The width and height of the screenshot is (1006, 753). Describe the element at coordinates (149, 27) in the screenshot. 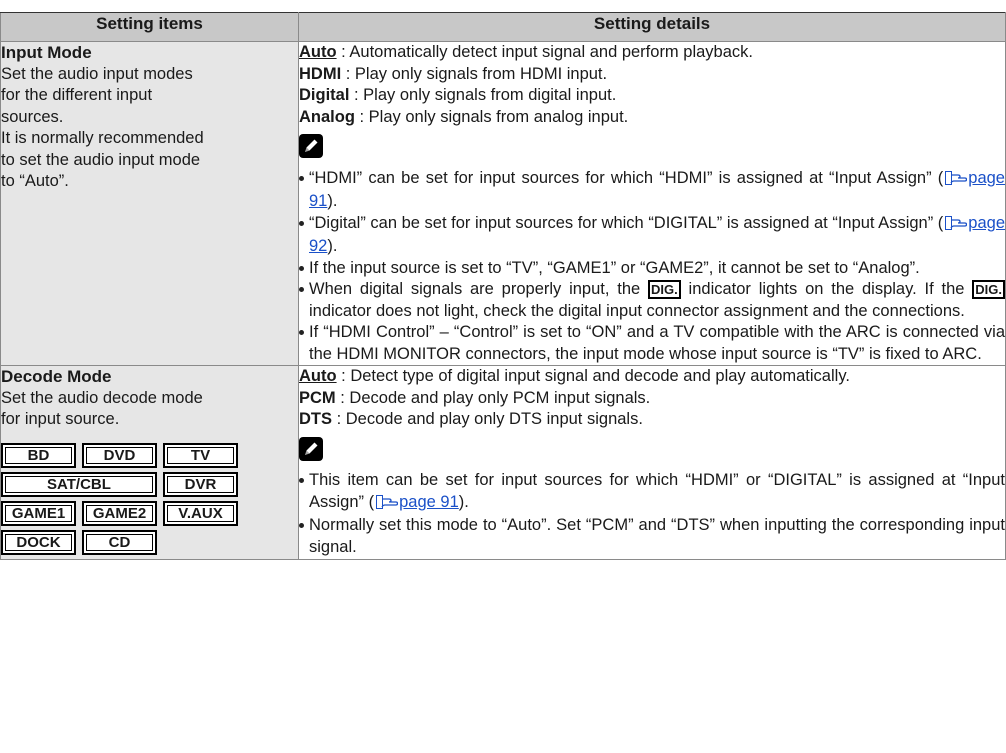

I see `header-setting-items: Setting items` at that location.